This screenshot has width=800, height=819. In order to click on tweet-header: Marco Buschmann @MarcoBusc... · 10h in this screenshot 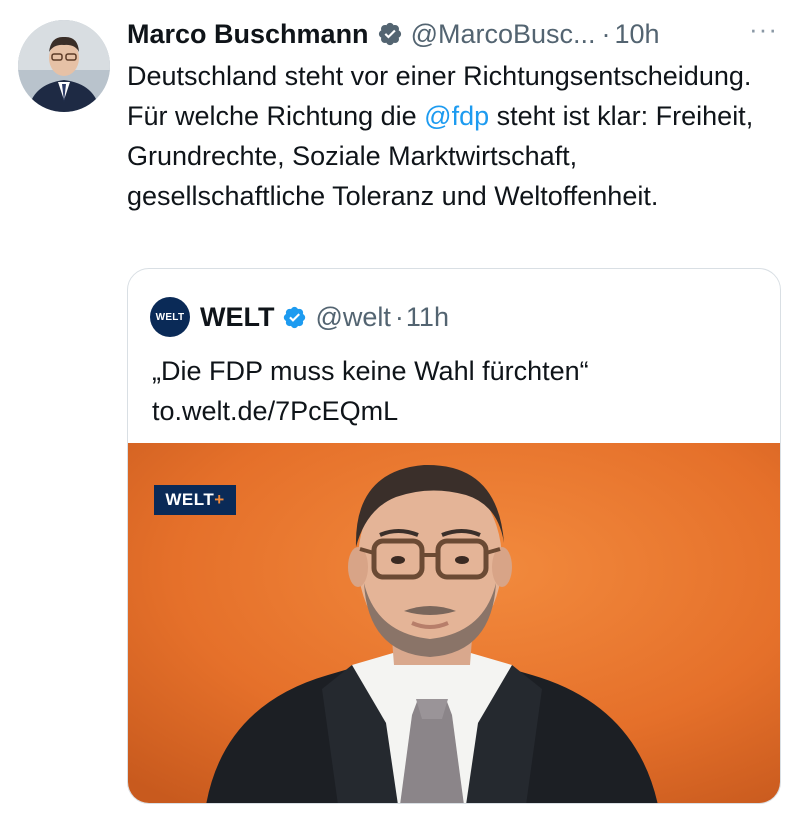, I will do `click(457, 34)`.